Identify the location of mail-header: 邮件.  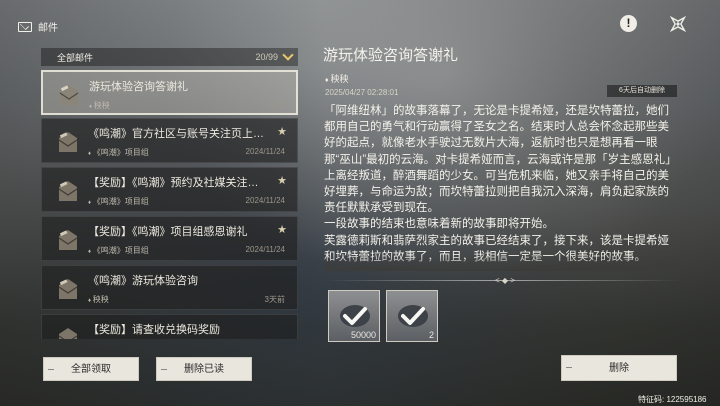
(38, 26).